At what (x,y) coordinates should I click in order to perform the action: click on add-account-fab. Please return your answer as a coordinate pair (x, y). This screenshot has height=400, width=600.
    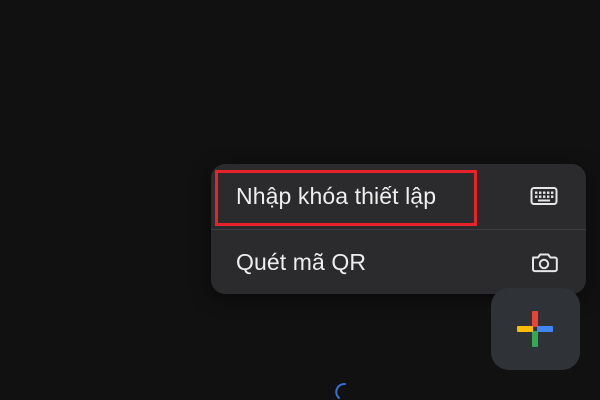
    Looking at the image, I should click on (535, 329).